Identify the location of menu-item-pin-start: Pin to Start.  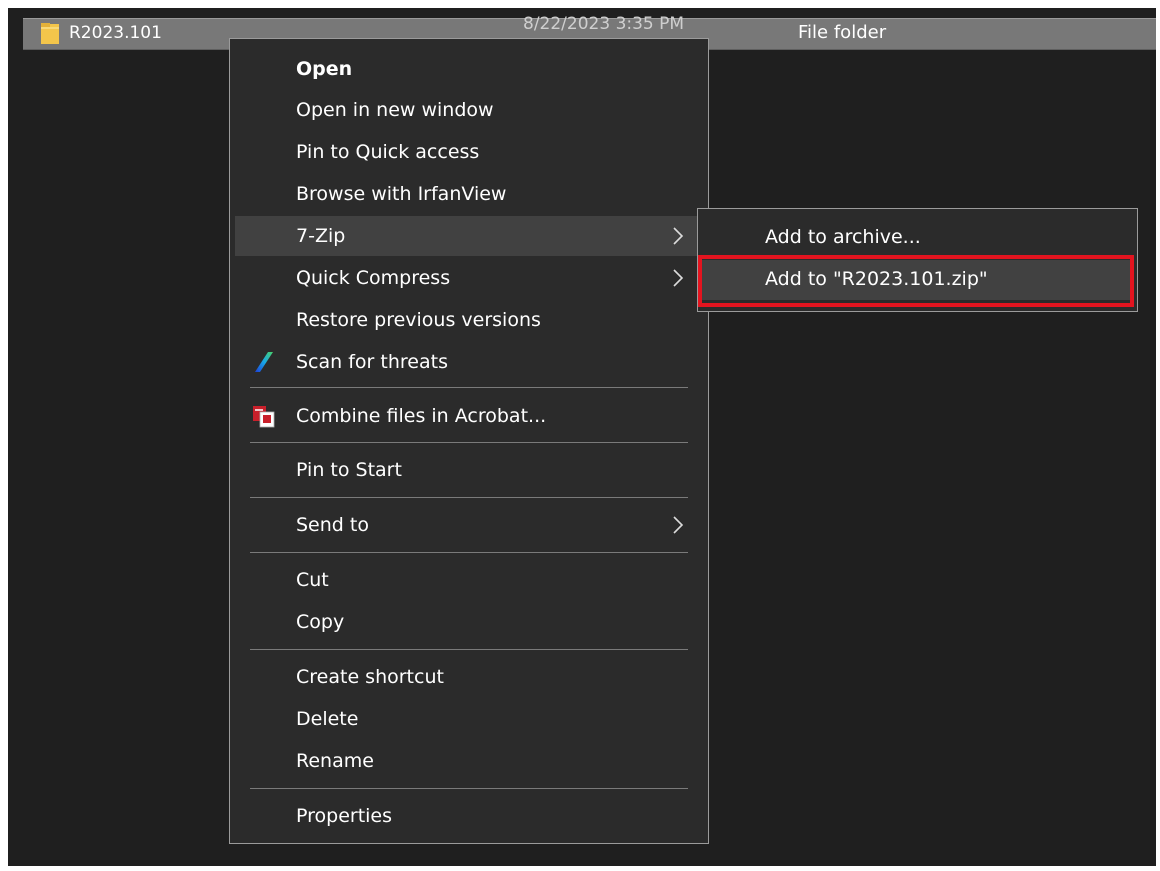
(469, 470).